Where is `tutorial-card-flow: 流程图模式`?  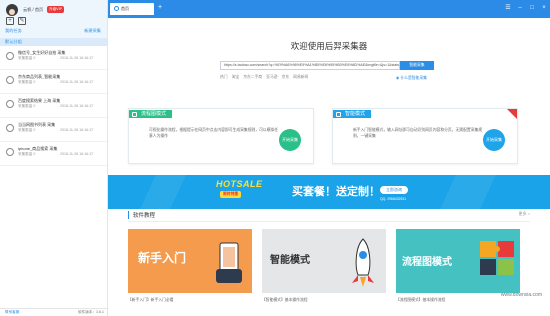 tutorial-card-flow: 流程图模式 is located at coordinates (458, 261).